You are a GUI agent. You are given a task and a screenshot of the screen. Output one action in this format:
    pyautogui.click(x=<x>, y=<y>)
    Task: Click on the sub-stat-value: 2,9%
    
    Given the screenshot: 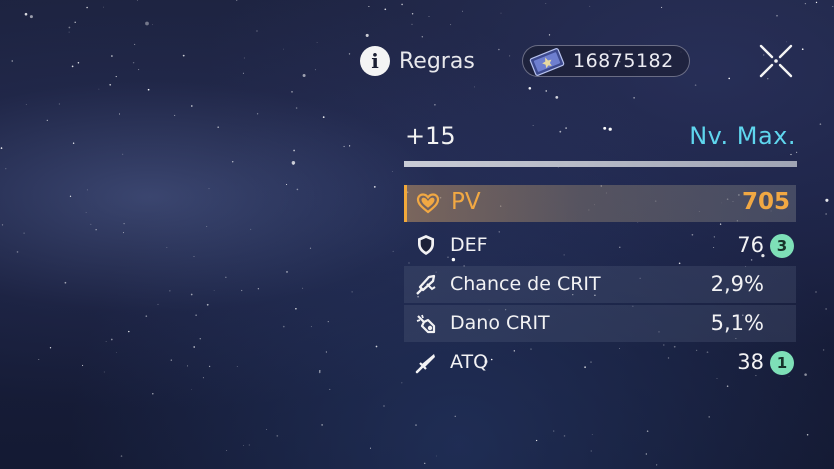 What is the action you would take?
    pyautogui.click(x=737, y=284)
    